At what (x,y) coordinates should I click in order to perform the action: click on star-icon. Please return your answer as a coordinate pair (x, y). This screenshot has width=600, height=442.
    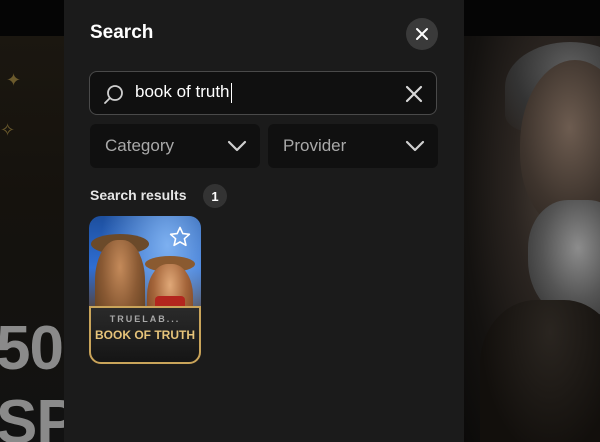
    Looking at the image, I should click on (180, 237).